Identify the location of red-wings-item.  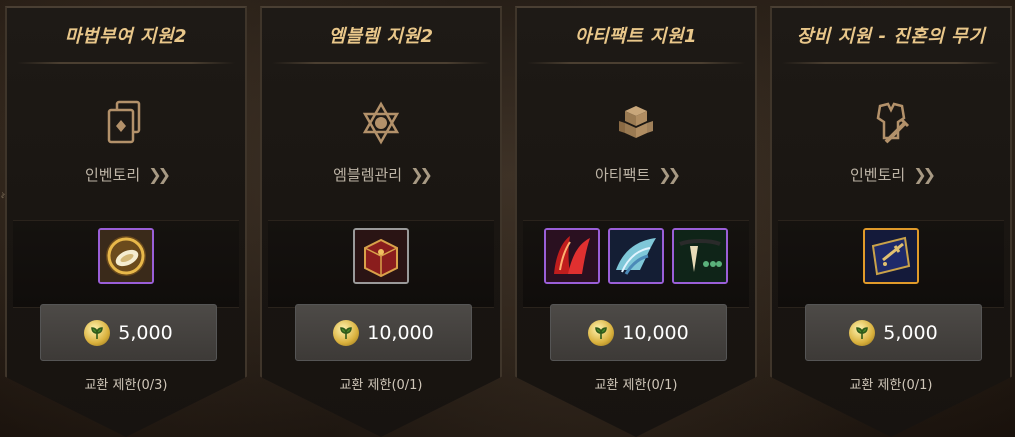
(572, 256).